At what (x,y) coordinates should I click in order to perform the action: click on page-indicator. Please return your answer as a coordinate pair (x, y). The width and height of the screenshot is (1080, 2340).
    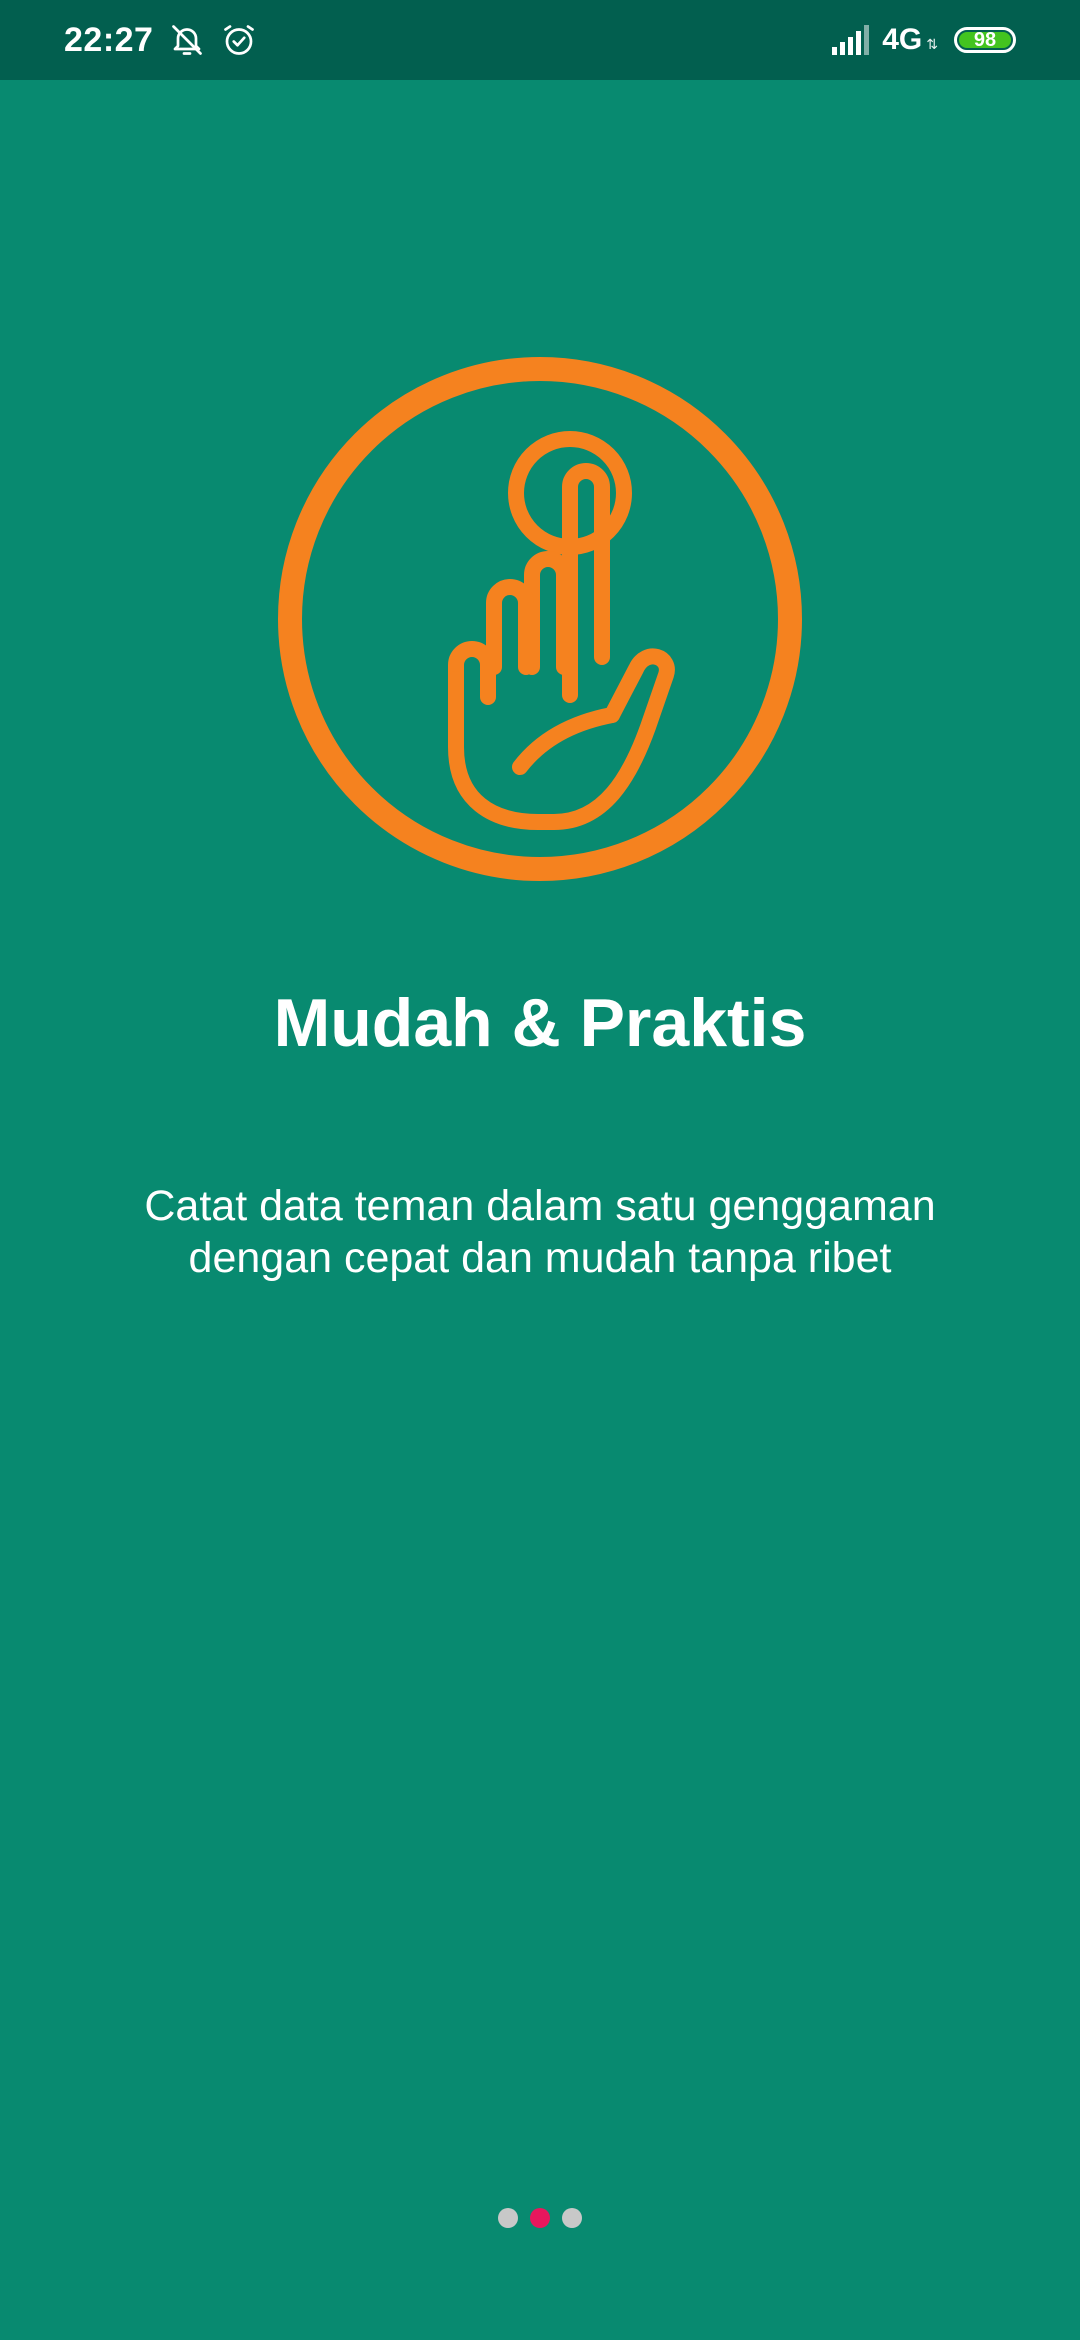
    Looking at the image, I should click on (540, 2218).